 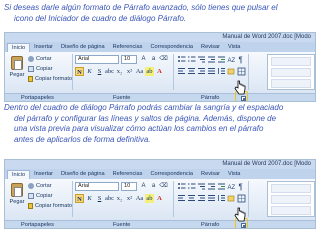 I want to click on paragraph-row-1: AZ ¶, so click(x=212, y=186).